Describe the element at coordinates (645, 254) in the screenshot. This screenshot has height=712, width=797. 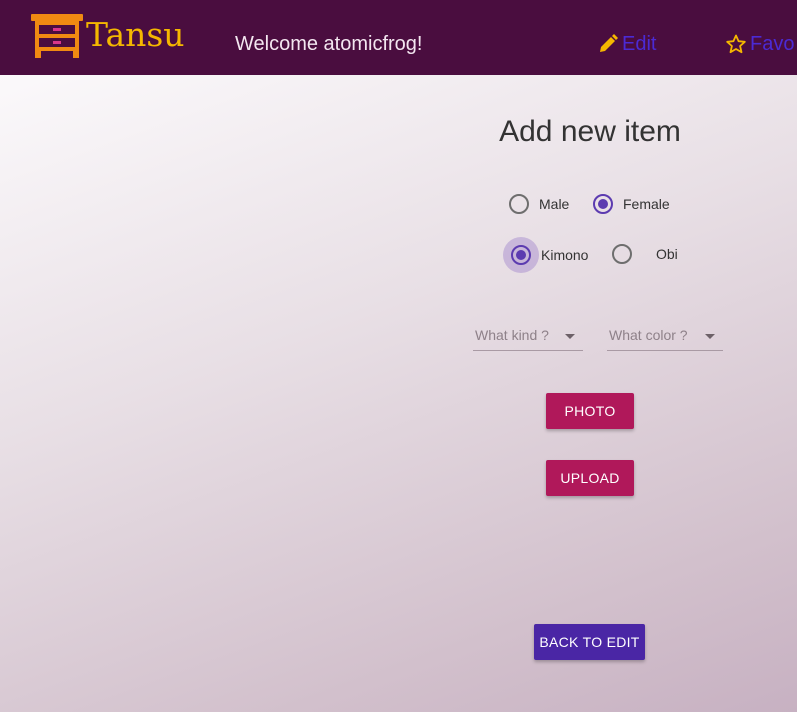
I see `radio-obi: Obi` at that location.